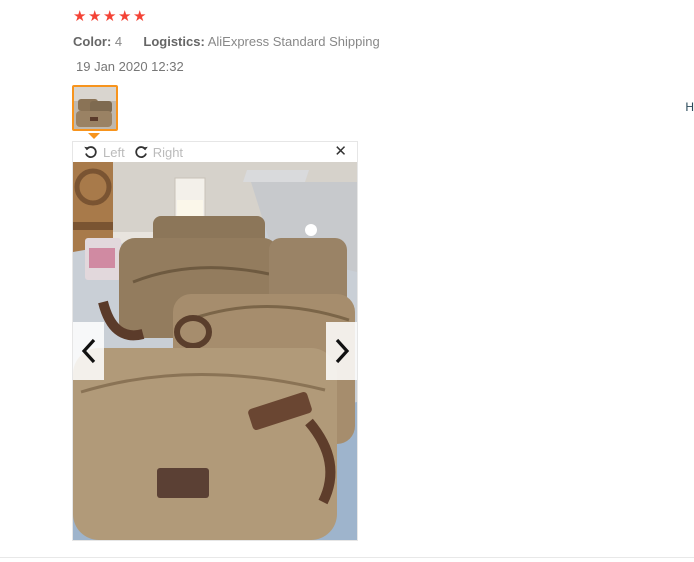 Image resolution: width=694 pixels, height=562 pixels. What do you see at coordinates (174, 41) in the screenshot?
I see `logistics-label: Logistics:` at bounding box center [174, 41].